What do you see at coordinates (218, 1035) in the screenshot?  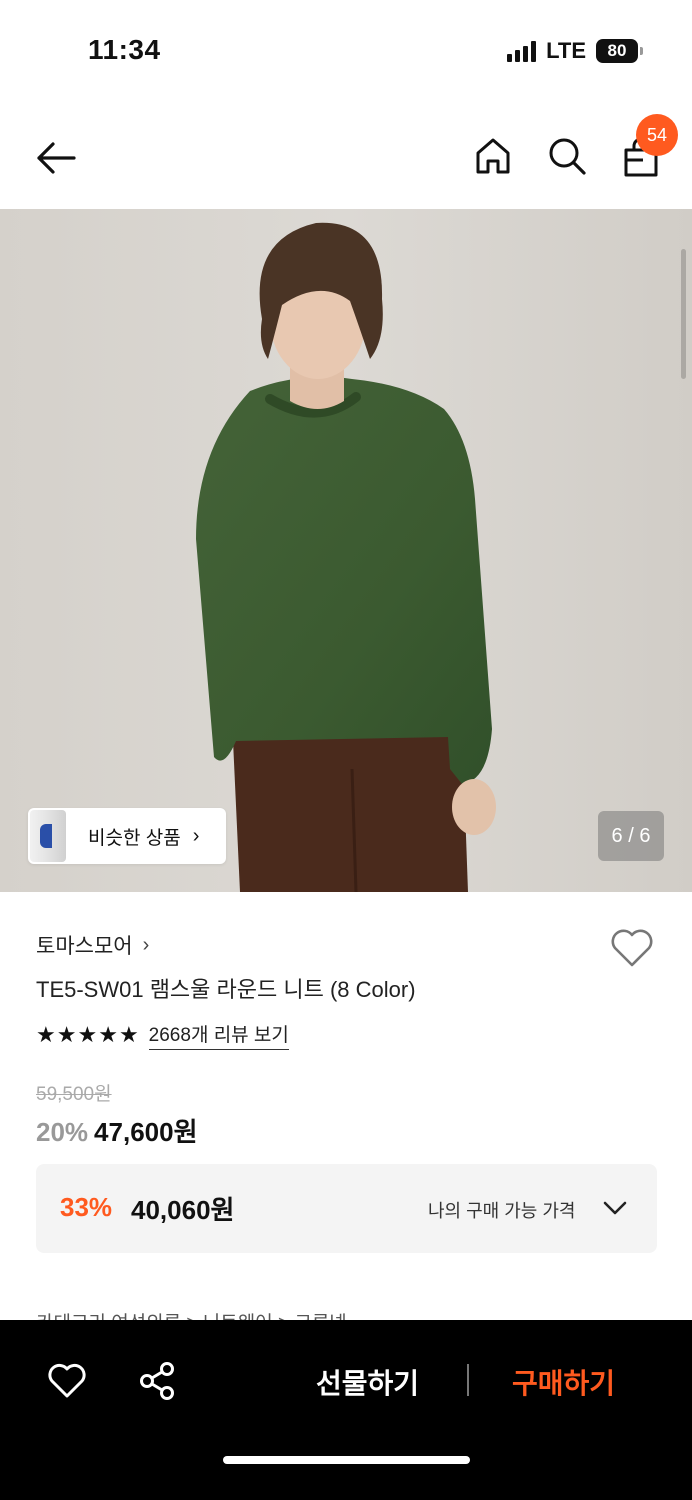 I see `review-link: 2668개 리뷰 보기` at bounding box center [218, 1035].